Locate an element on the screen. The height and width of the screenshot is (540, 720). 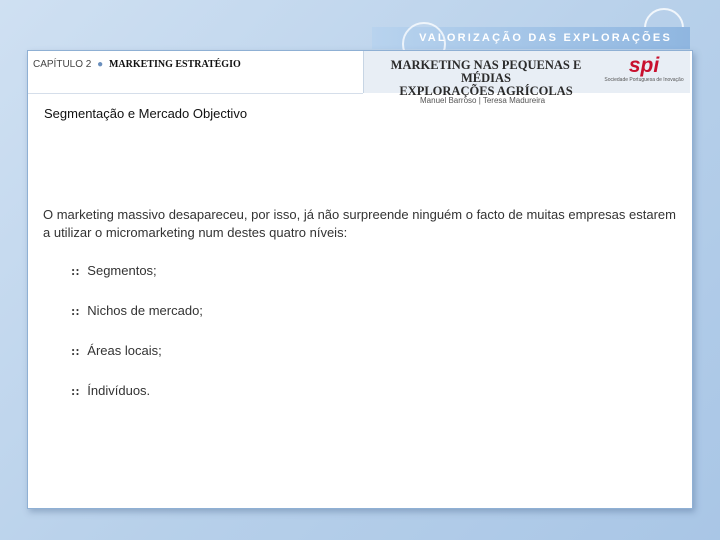
spi-logo-mark: spi is located at coordinates (644, 65).